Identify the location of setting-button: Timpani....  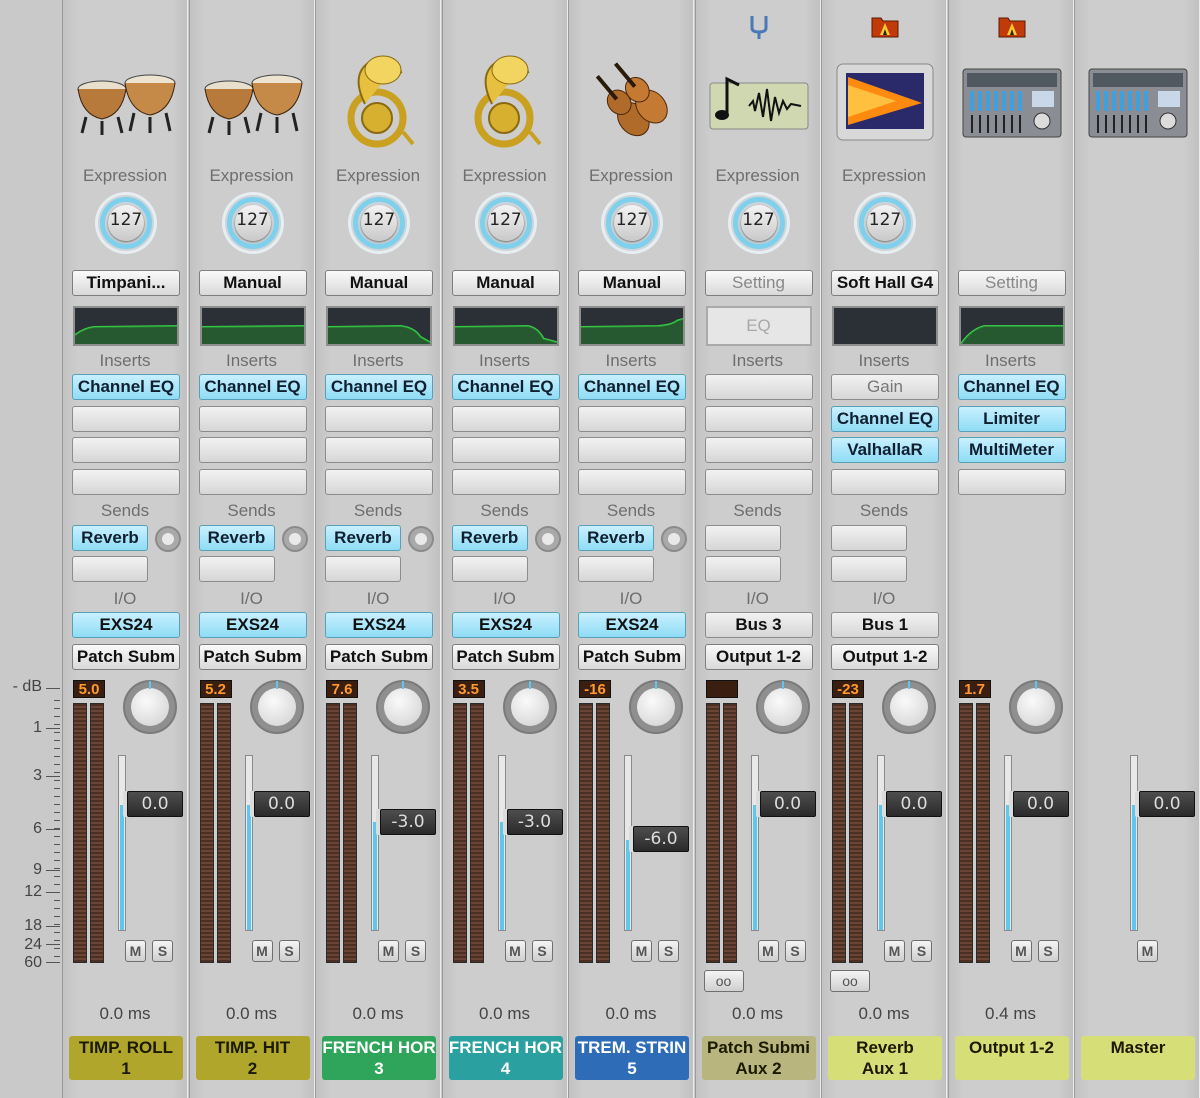
(126, 283).